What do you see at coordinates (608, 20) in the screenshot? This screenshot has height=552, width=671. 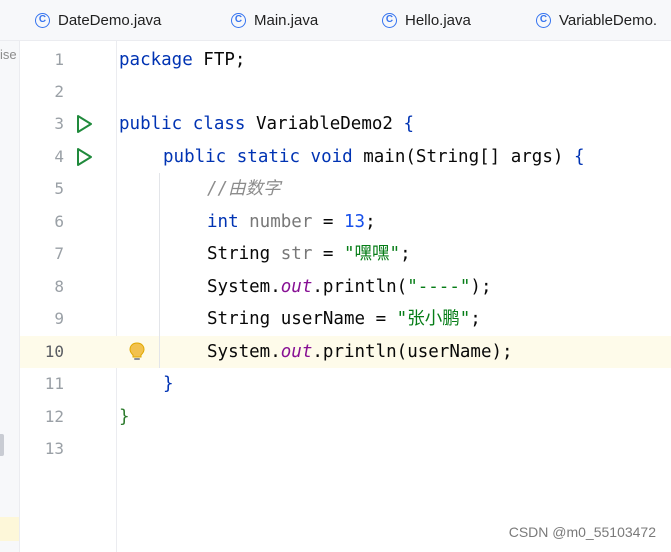 I see `tab-label: VariableDemo.` at bounding box center [608, 20].